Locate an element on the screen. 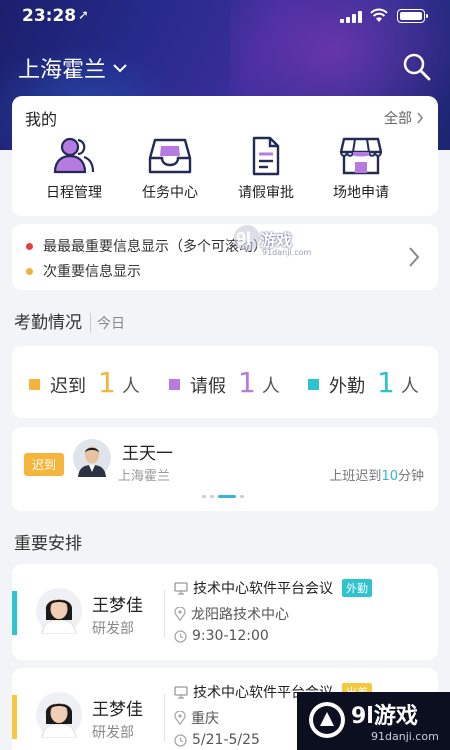 This screenshot has height=750, width=450. inbox-tray-icon is located at coordinates (170, 156).